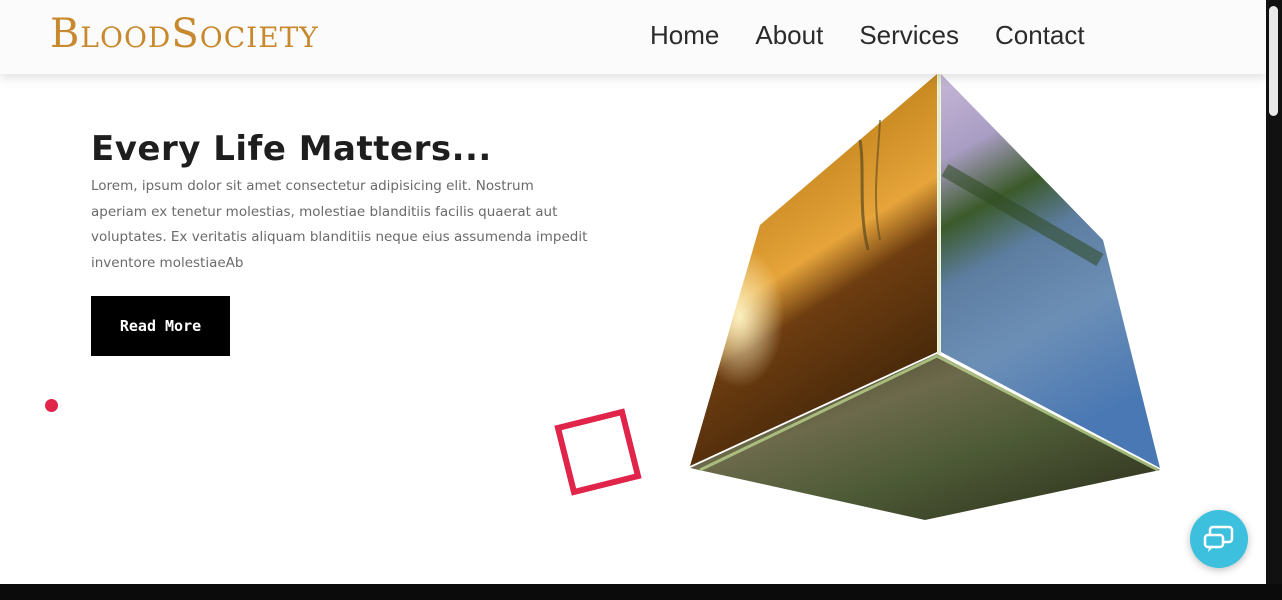 This screenshot has width=1282, height=600. I want to click on chat-support-button, so click(1219, 539).